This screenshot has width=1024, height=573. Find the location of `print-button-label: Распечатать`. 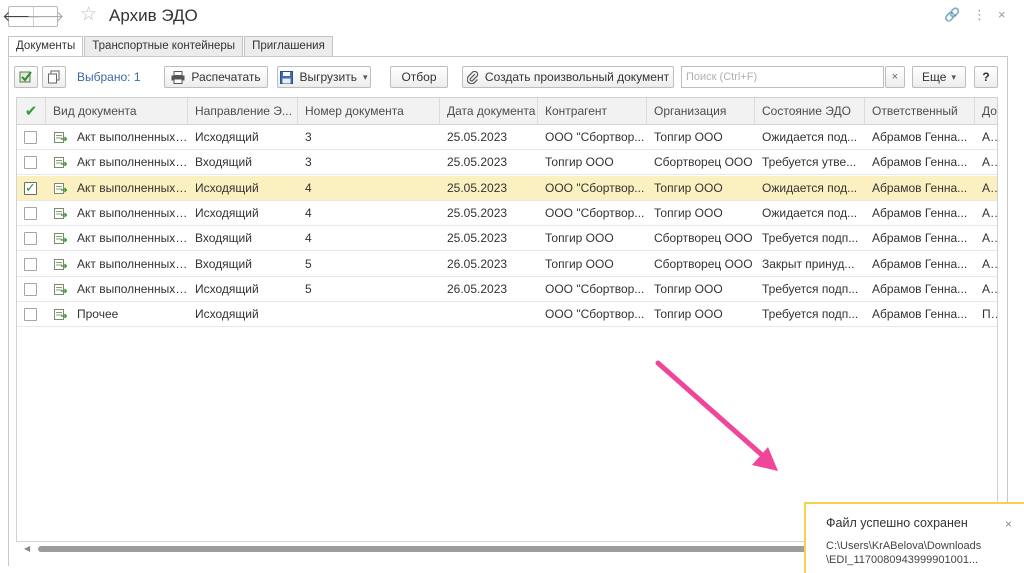

print-button-label: Распечатать is located at coordinates (226, 77).